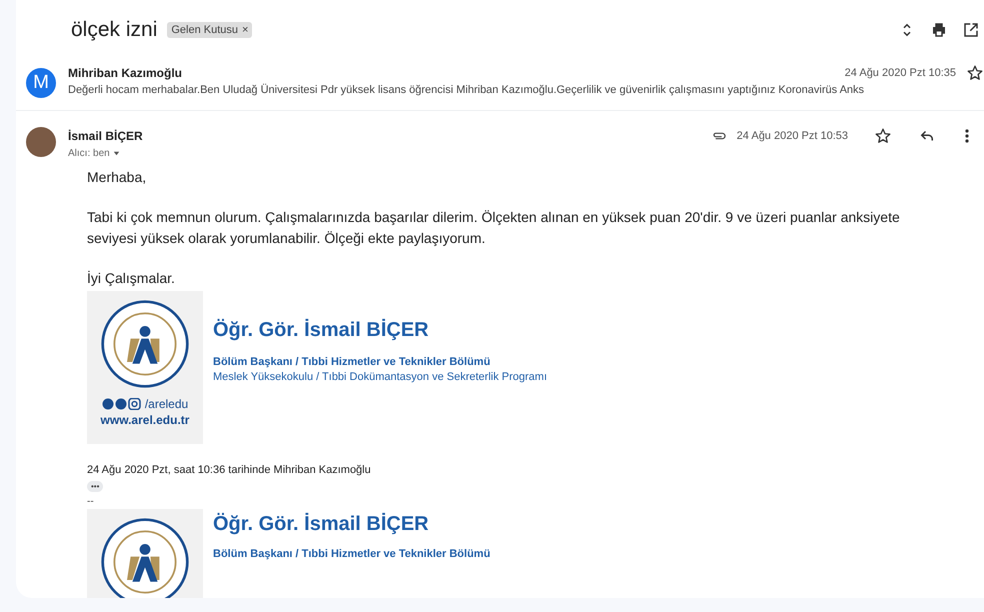 This screenshot has height=612, width=984. Describe the element at coordinates (131, 278) in the screenshot. I see `body-paragraph: İyi Çalışmalar.` at that location.